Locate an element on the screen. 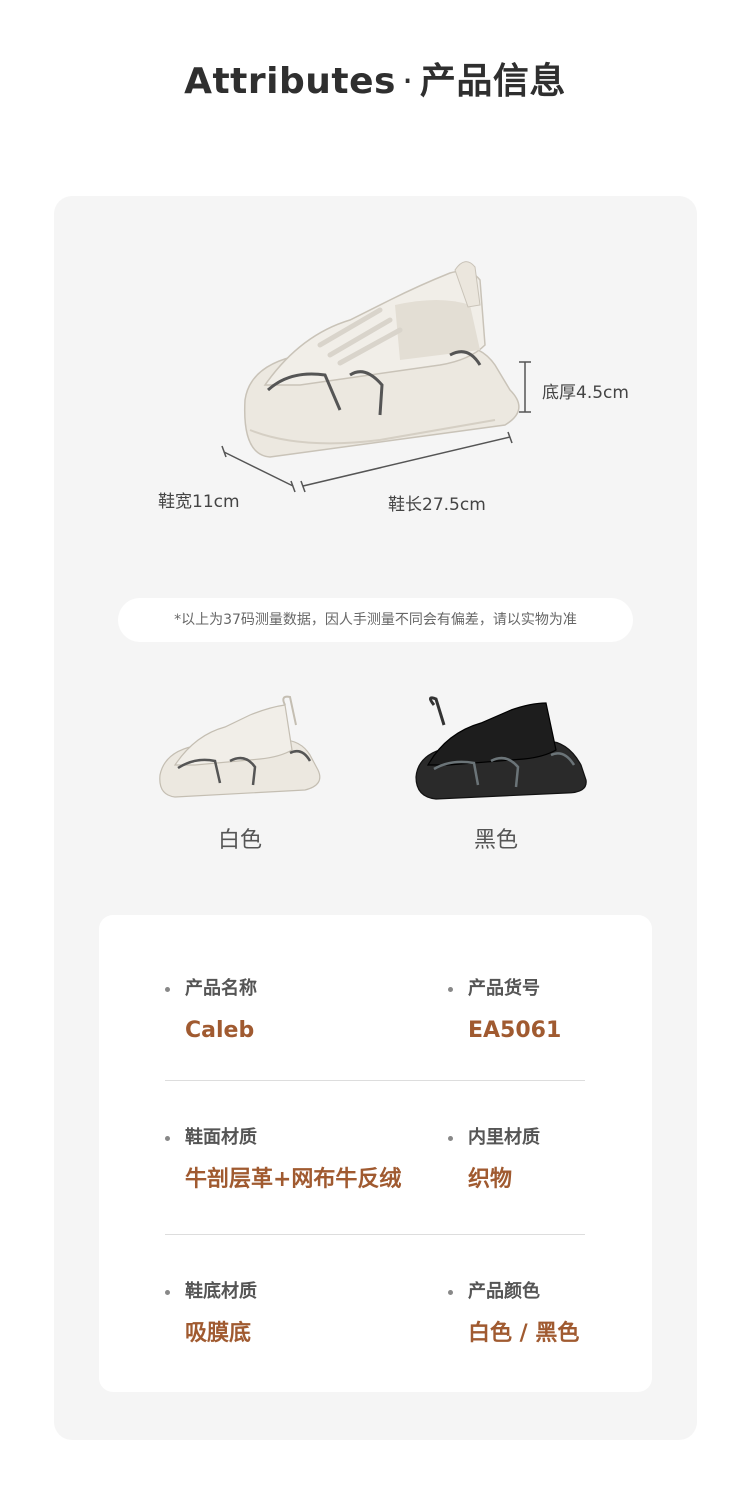  attribute-value: 白色 / 黑色 is located at coordinates (524, 1333).